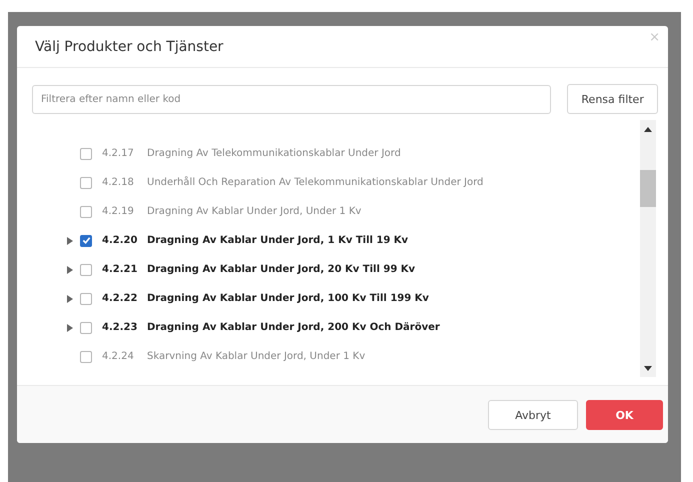 This screenshot has height=482, width=693. I want to click on ok-button: OK, so click(624, 415).